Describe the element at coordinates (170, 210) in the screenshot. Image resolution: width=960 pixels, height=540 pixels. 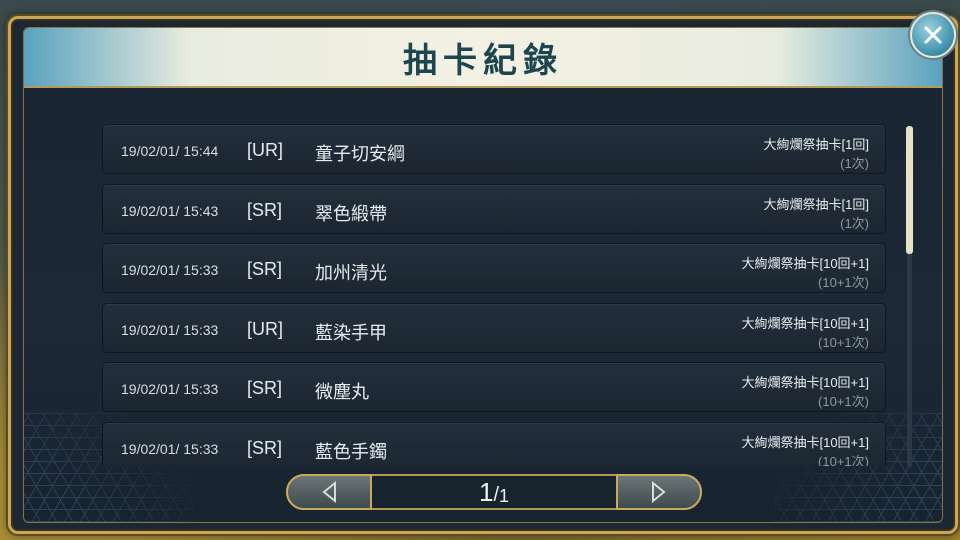
I see `record-date: 19/02/01/ 15:43` at that location.